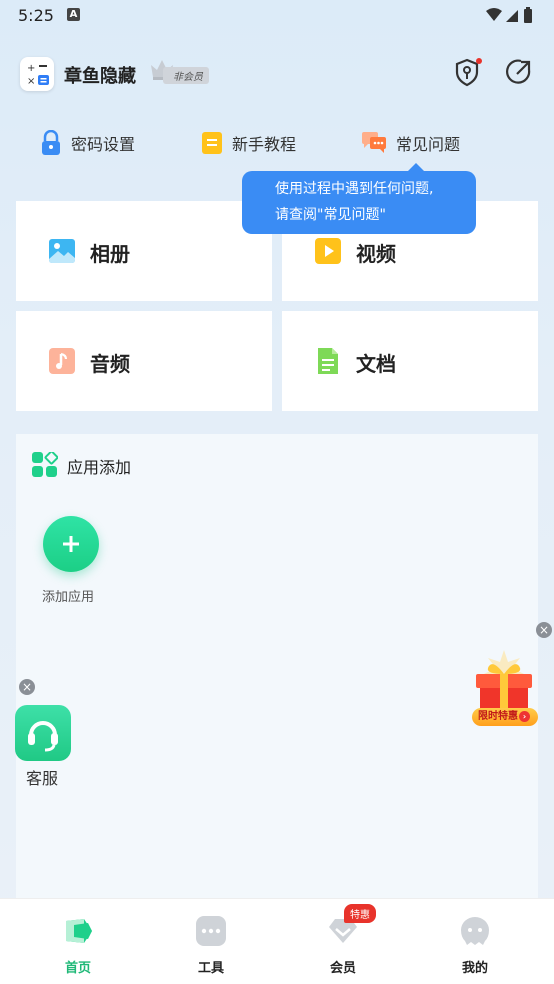 This screenshot has width=554, height=984. I want to click on tab-label: 会员, so click(342, 968).